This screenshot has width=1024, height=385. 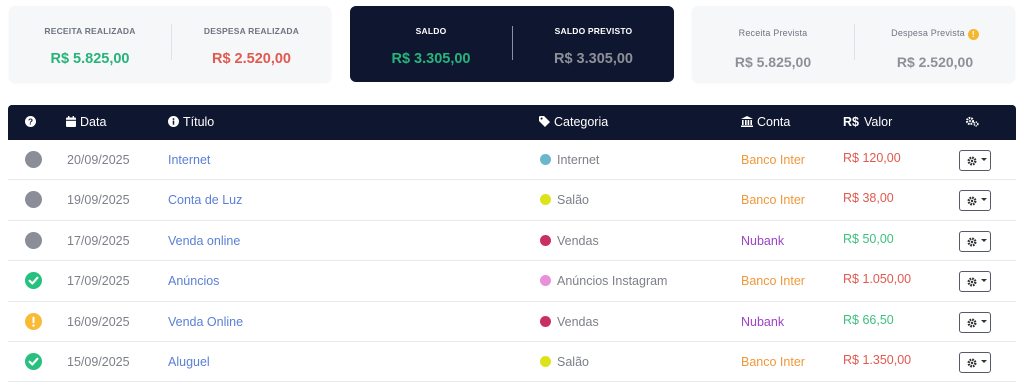 What do you see at coordinates (593, 44) in the screenshot?
I see `balance-forecast: SALDO PREVISTO R$ 3.305,00` at bounding box center [593, 44].